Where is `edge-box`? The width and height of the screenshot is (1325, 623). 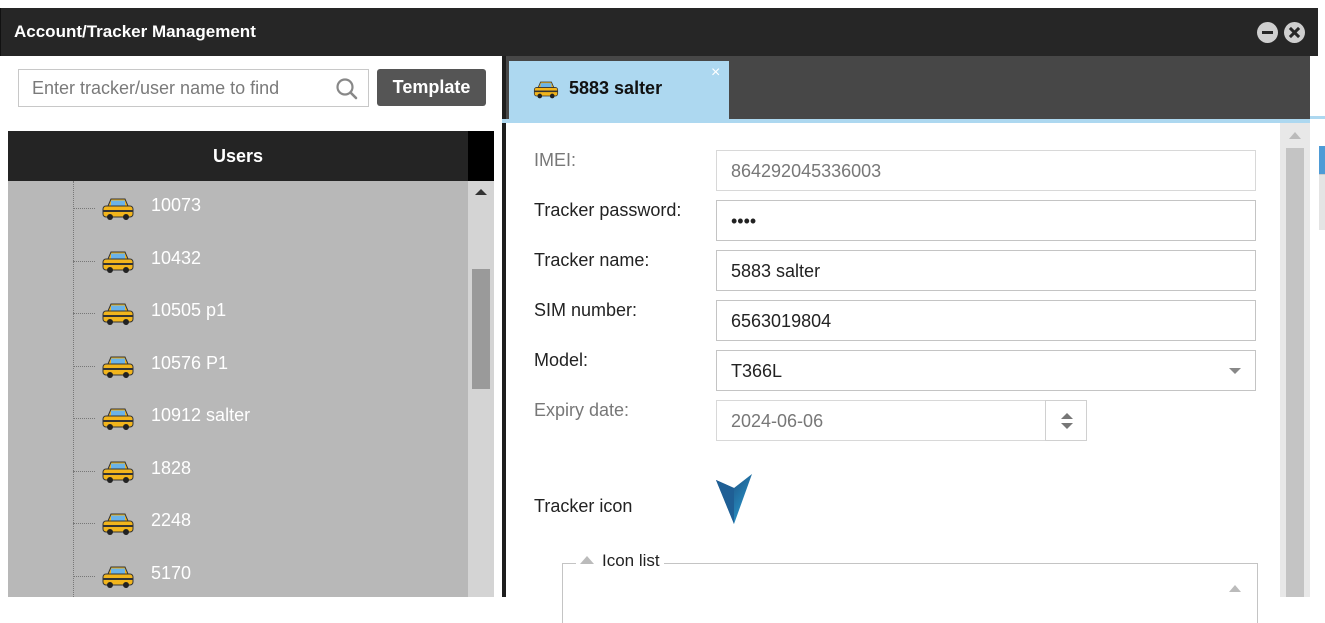 edge-box is located at coordinates (1322, 202).